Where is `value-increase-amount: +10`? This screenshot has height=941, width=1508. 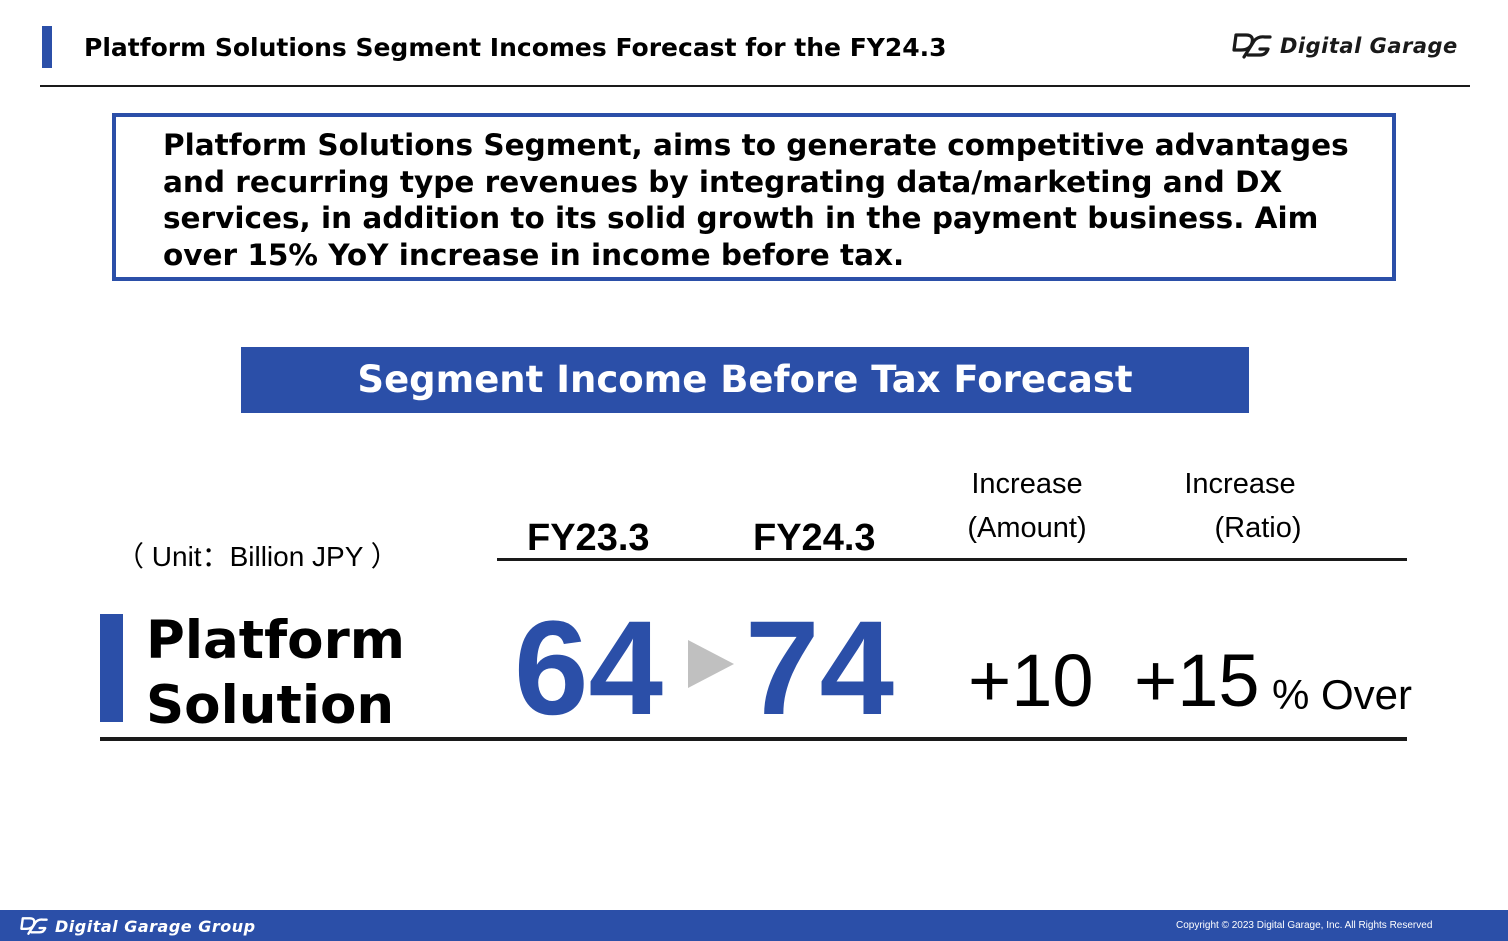
value-increase-amount: +10 is located at coordinates (1031, 680).